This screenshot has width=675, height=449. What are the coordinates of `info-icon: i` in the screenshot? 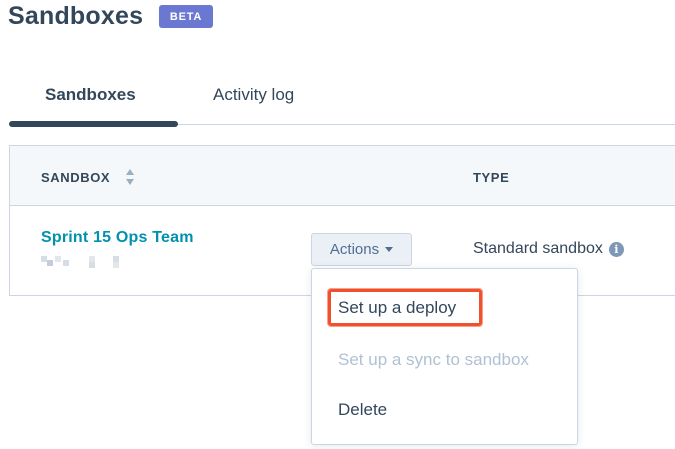 It's located at (616, 249).